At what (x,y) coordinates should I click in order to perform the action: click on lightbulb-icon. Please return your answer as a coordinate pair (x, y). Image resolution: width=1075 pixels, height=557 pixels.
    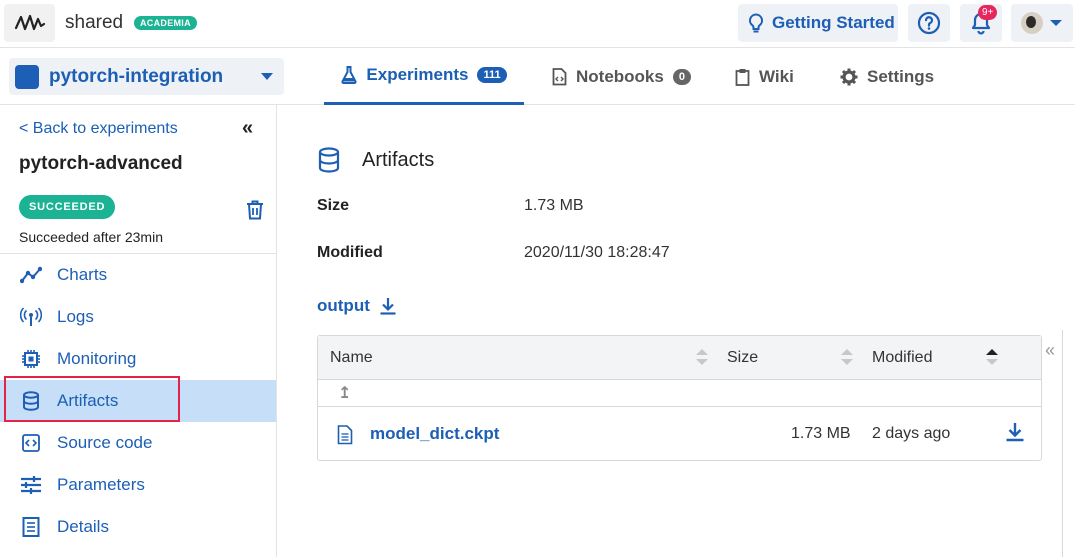
    Looking at the image, I should click on (756, 23).